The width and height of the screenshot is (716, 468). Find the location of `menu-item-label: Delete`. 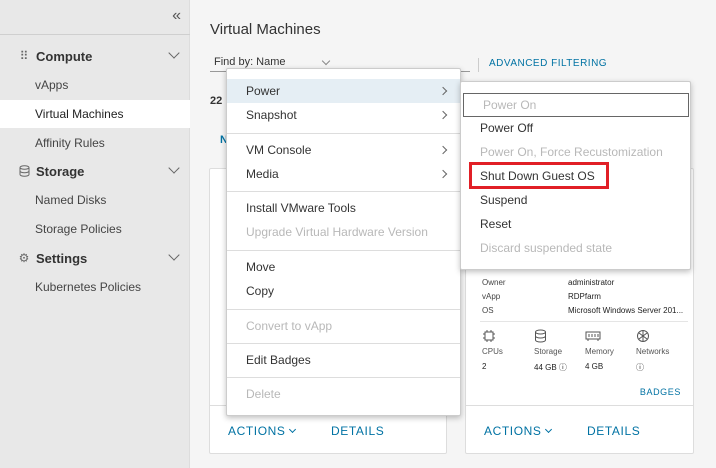

menu-item-label: Delete is located at coordinates (263, 394).